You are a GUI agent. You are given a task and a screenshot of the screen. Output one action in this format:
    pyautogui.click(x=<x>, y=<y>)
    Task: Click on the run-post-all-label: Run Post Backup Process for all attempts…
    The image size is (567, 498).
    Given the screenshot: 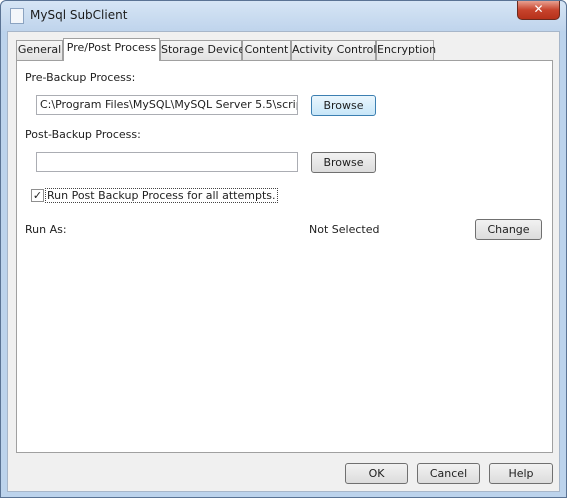 What is the action you would take?
    pyautogui.click(x=161, y=195)
    